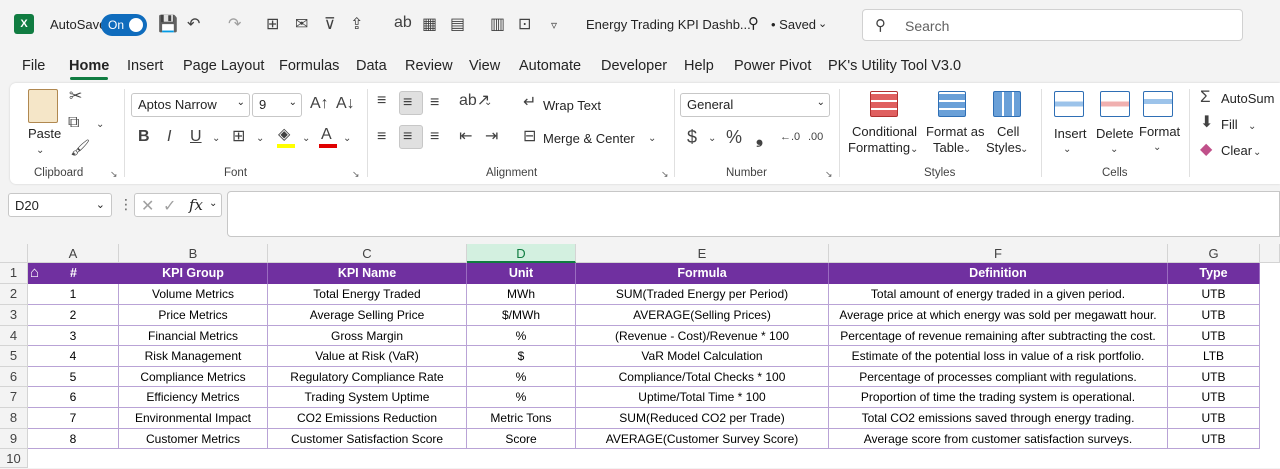 This screenshot has height=469, width=1280. I want to click on undo-icon: ↶, so click(193, 24).